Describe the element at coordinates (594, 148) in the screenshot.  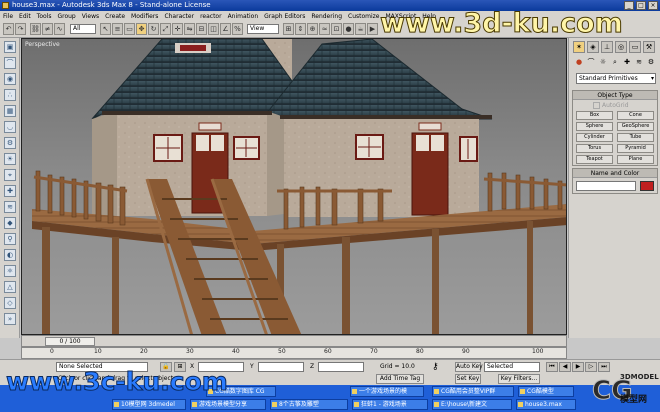
I see `torus-button: Torus` at that location.